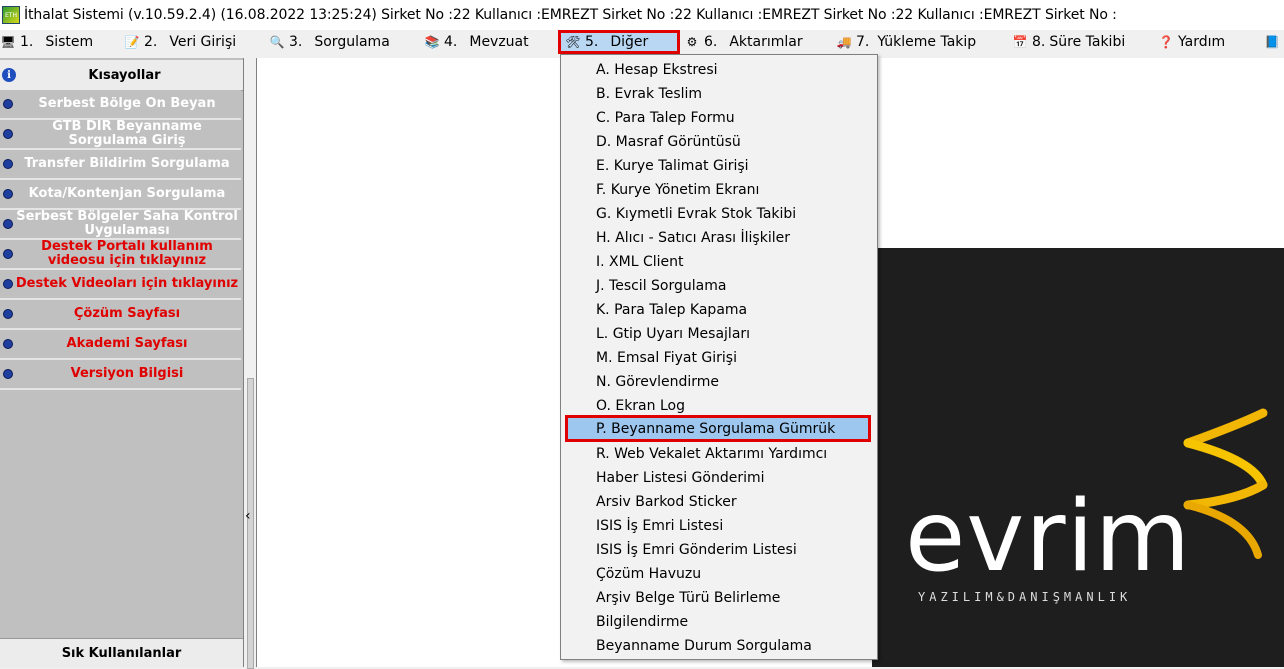 This screenshot has width=1284, height=669. Describe the element at coordinates (718, 574) in the screenshot. I see `menu-item-cozum-havuzu: Çözüm Havuzu` at that location.